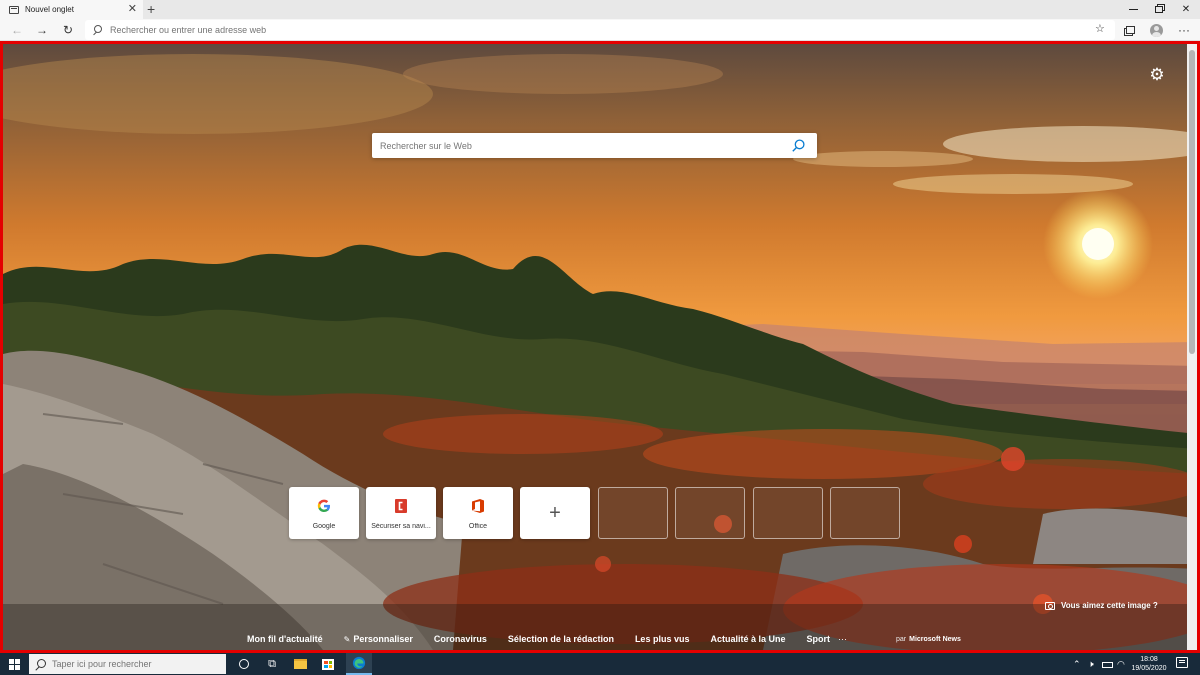 Image resolution: width=1200 pixels, height=675 pixels. What do you see at coordinates (1149, 659) in the screenshot?
I see `clock-time: 18:08` at bounding box center [1149, 659].